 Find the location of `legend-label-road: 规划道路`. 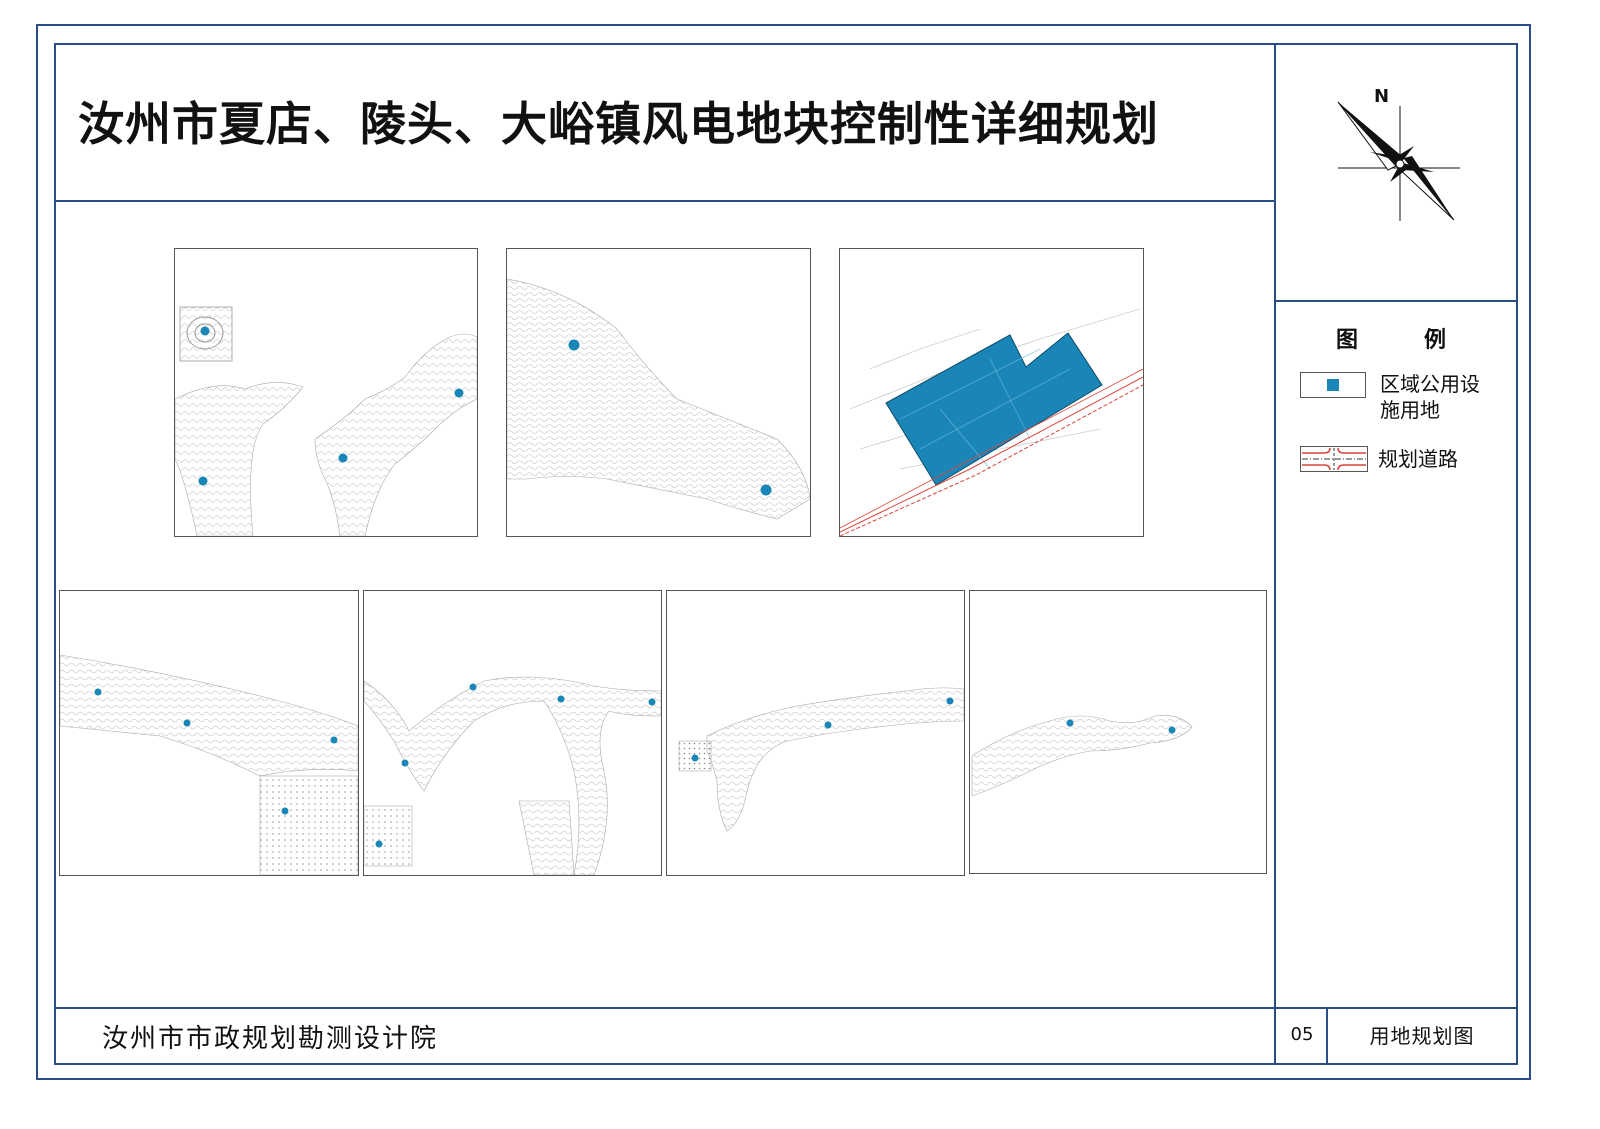

legend-label-road: 规划道路 is located at coordinates (1418, 459).